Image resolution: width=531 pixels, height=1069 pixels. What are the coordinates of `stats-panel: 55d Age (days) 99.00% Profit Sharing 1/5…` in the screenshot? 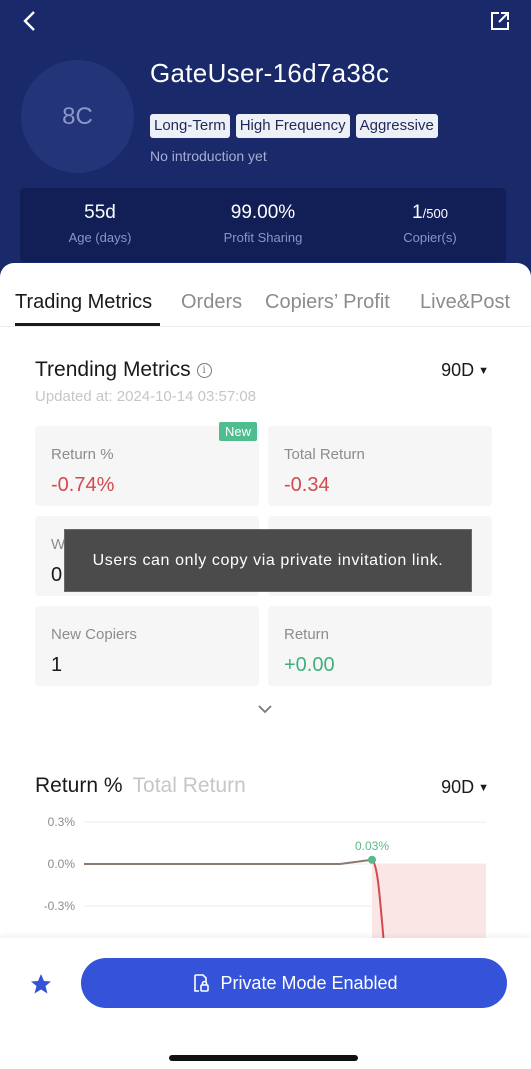 It's located at (263, 225).